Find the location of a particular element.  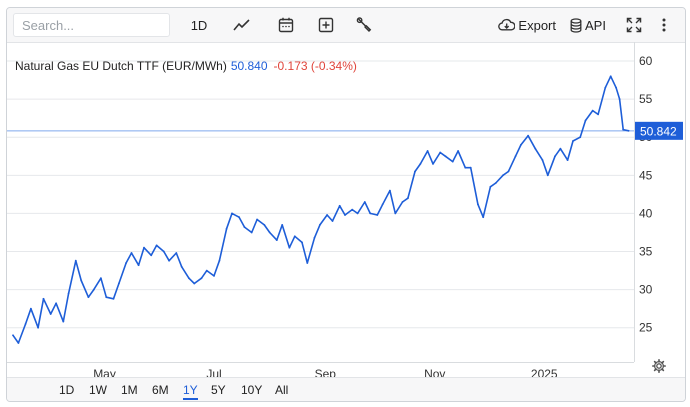

interval-button: 1D is located at coordinates (199, 25).